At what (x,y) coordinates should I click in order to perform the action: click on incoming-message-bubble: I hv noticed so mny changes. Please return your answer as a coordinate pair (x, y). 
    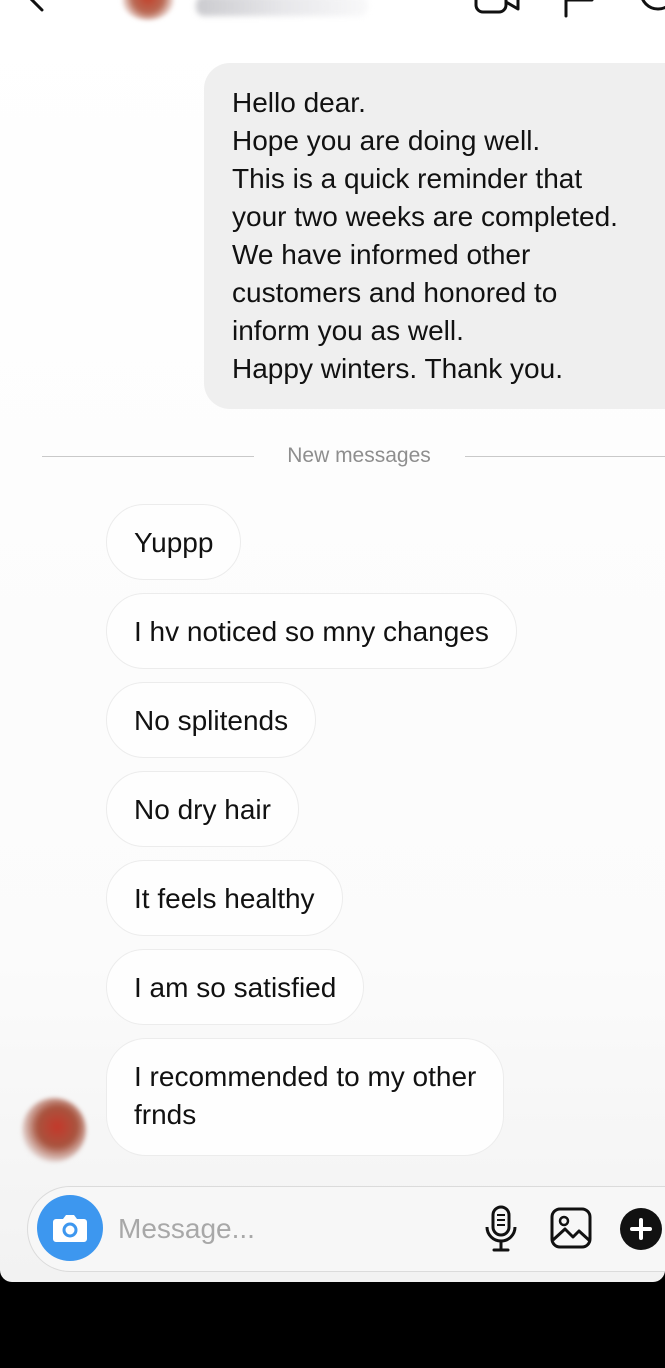
    Looking at the image, I should click on (311, 631).